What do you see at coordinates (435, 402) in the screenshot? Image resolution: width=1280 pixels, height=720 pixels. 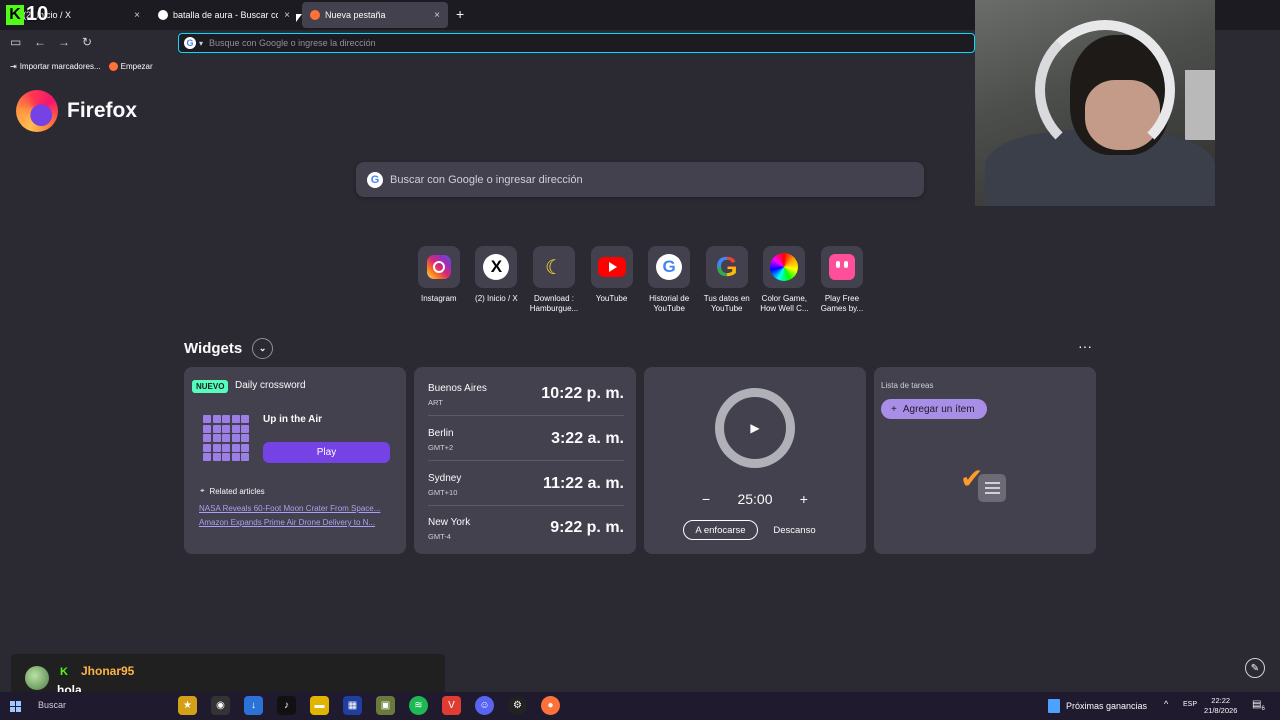 I see `clock-timezone: ART` at bounding box center [435, 402].